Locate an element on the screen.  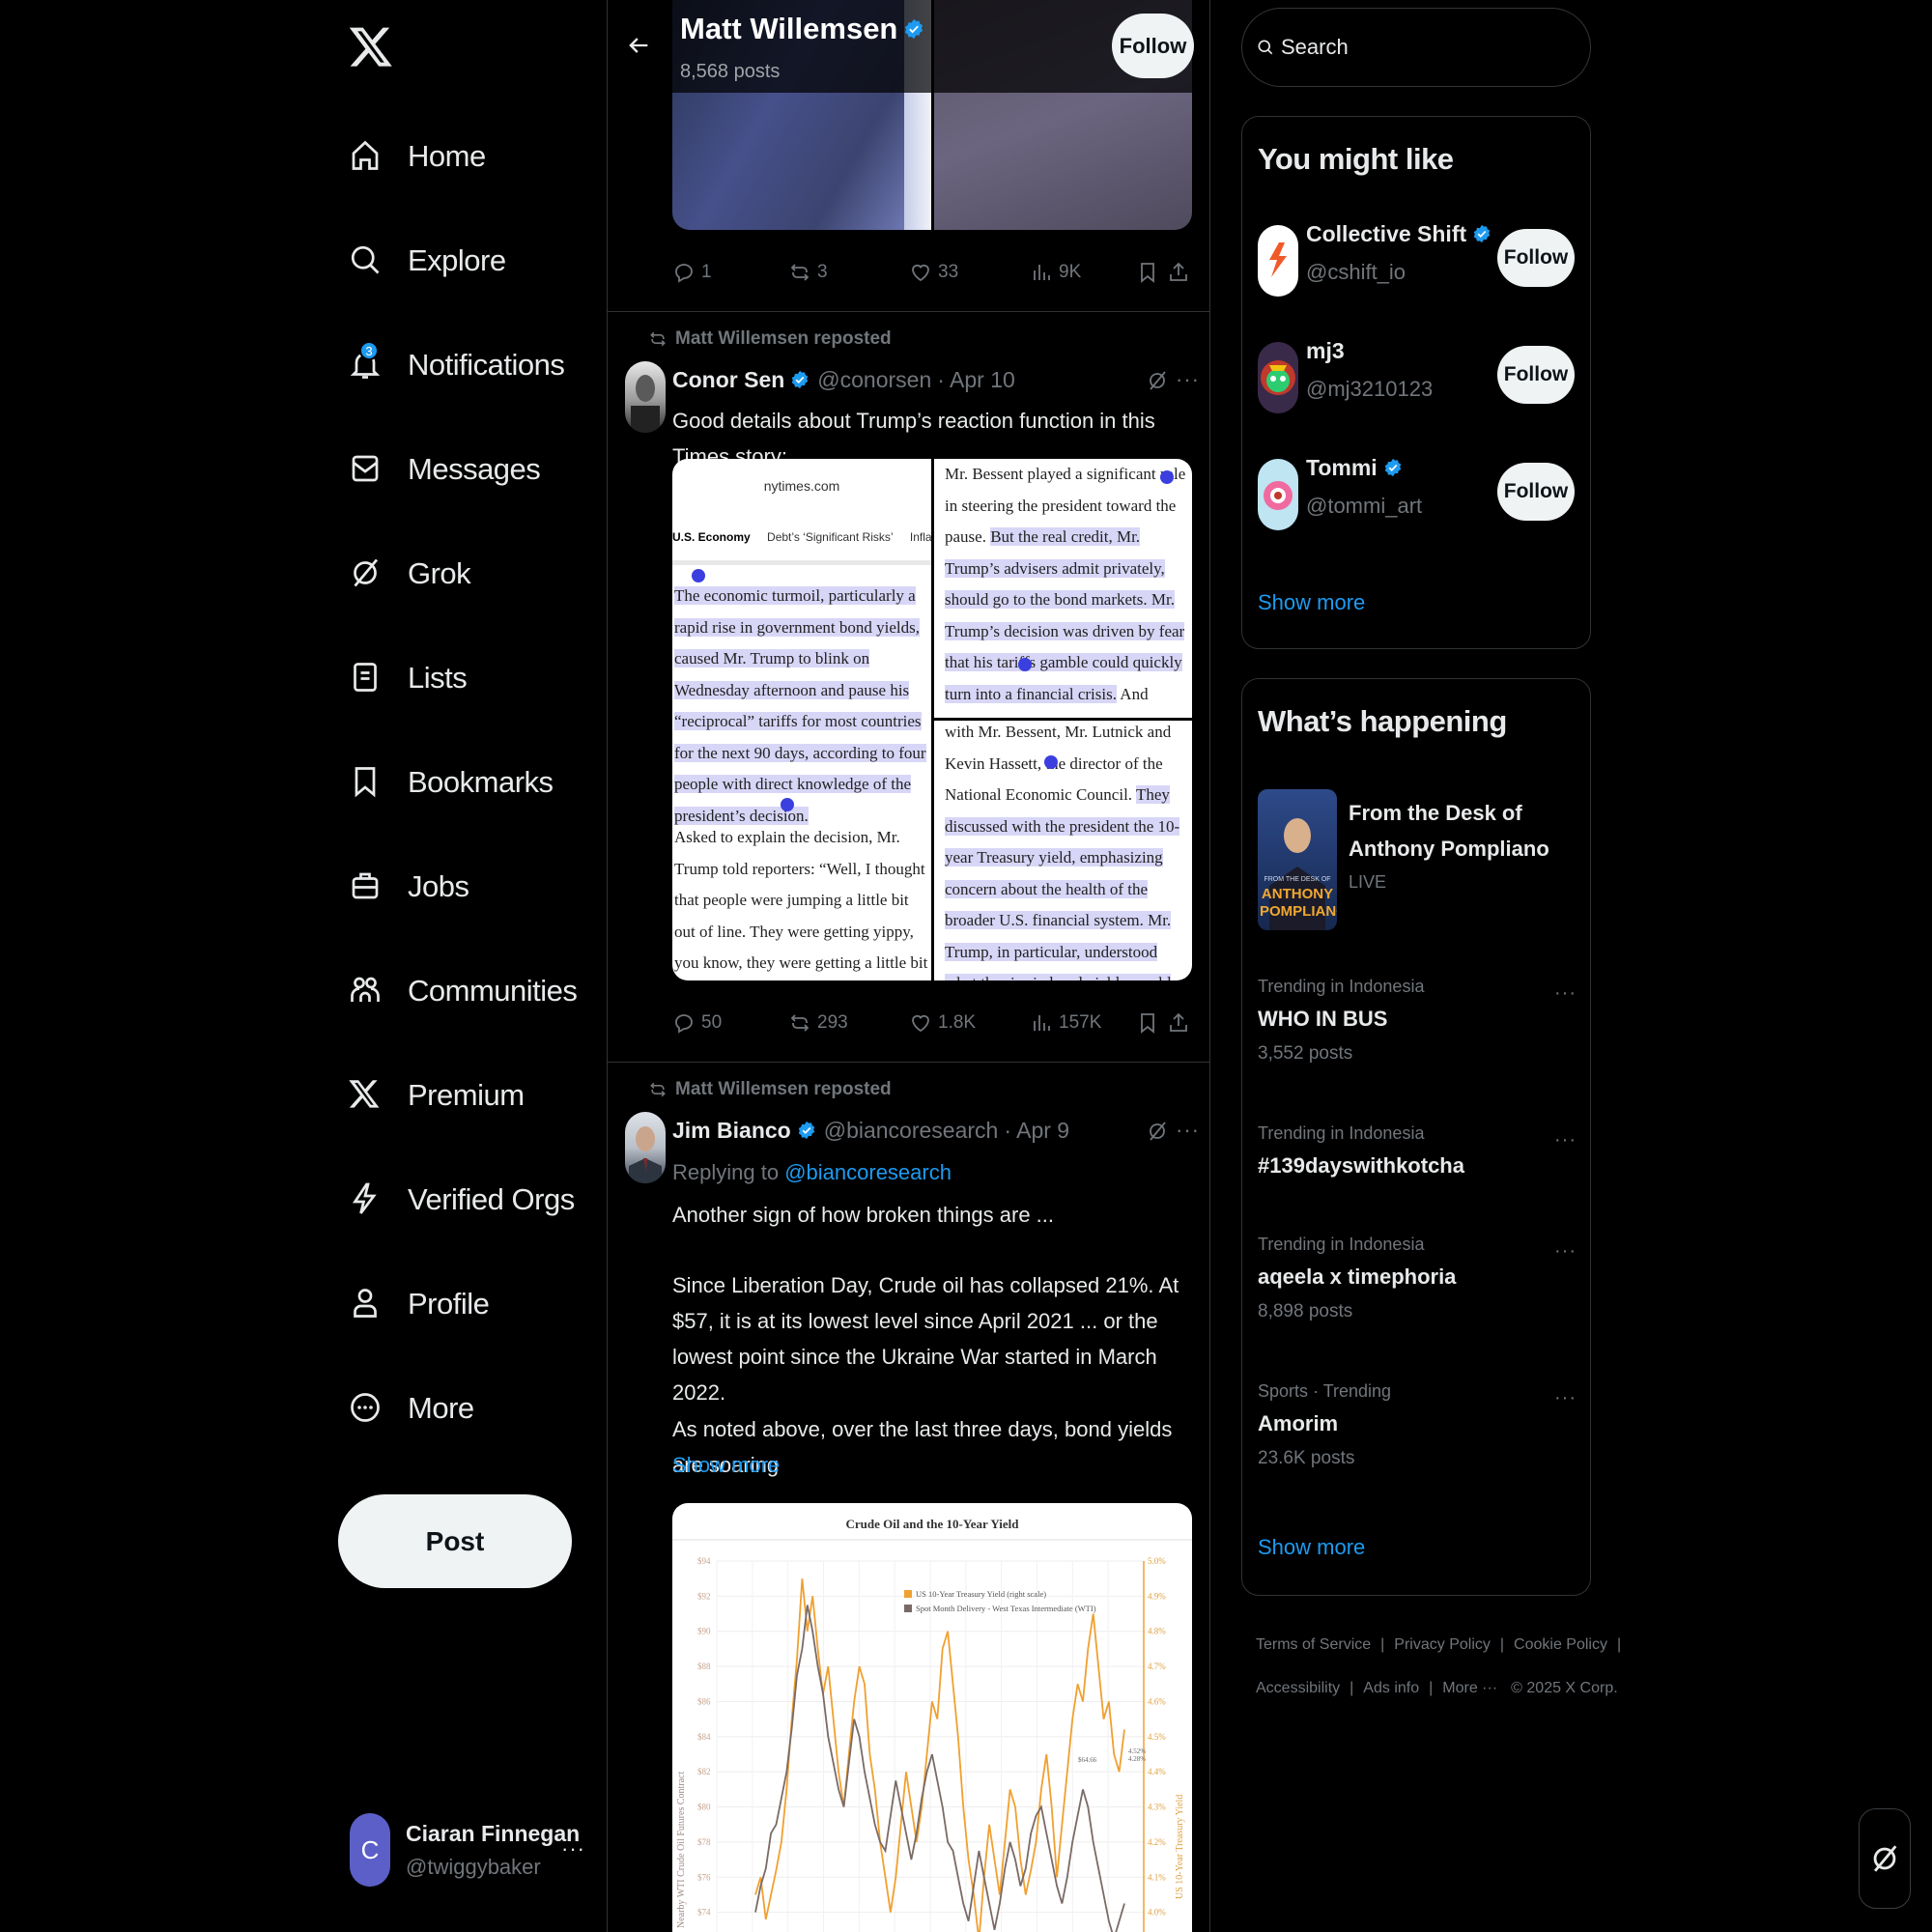
search-box is located at coordinates (1416, 47).